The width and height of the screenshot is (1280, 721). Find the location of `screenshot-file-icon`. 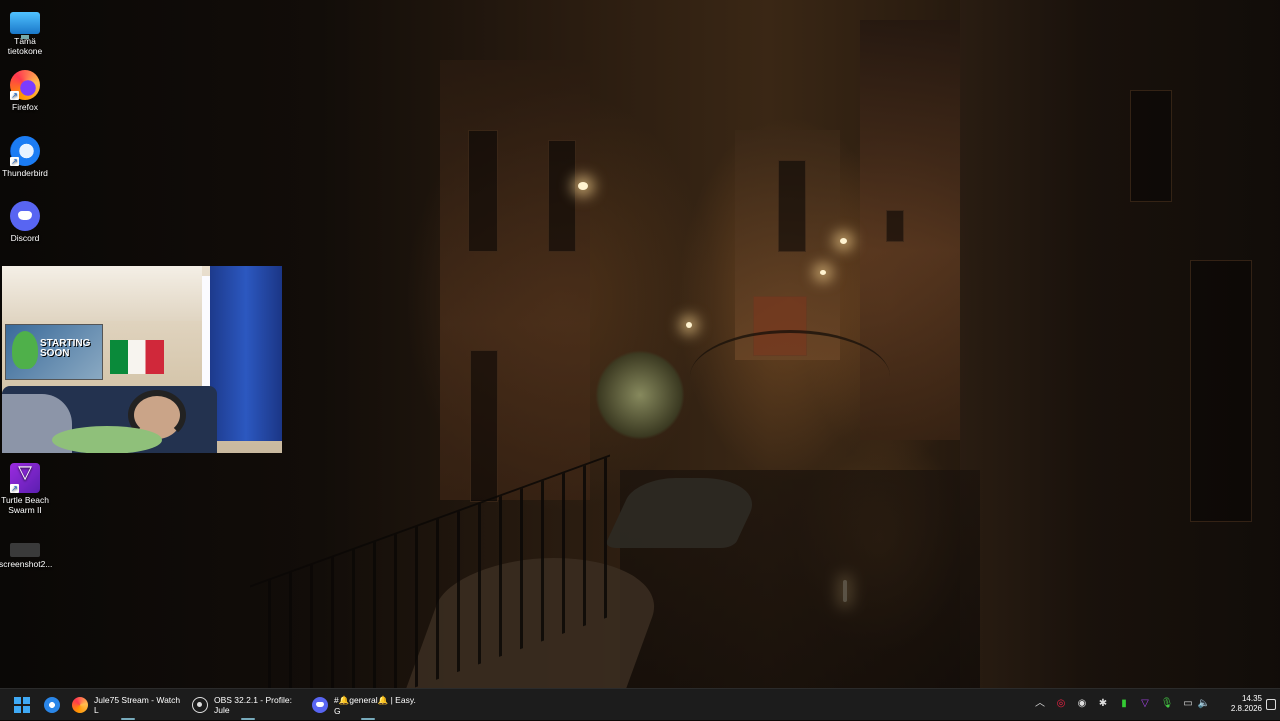

screenshot-file-icon is located at coordinates (25, 550).